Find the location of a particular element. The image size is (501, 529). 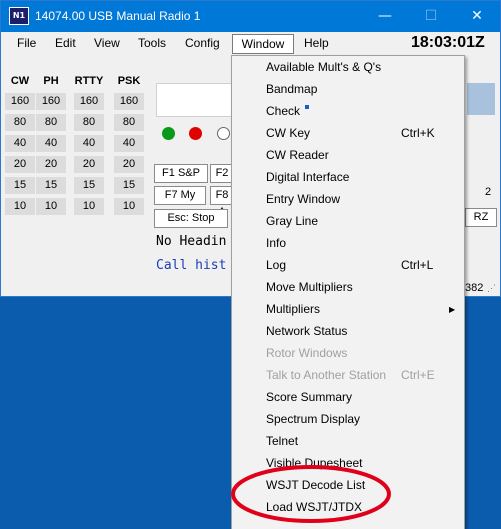

menu-window: Window is located at coordinates (263, 44).